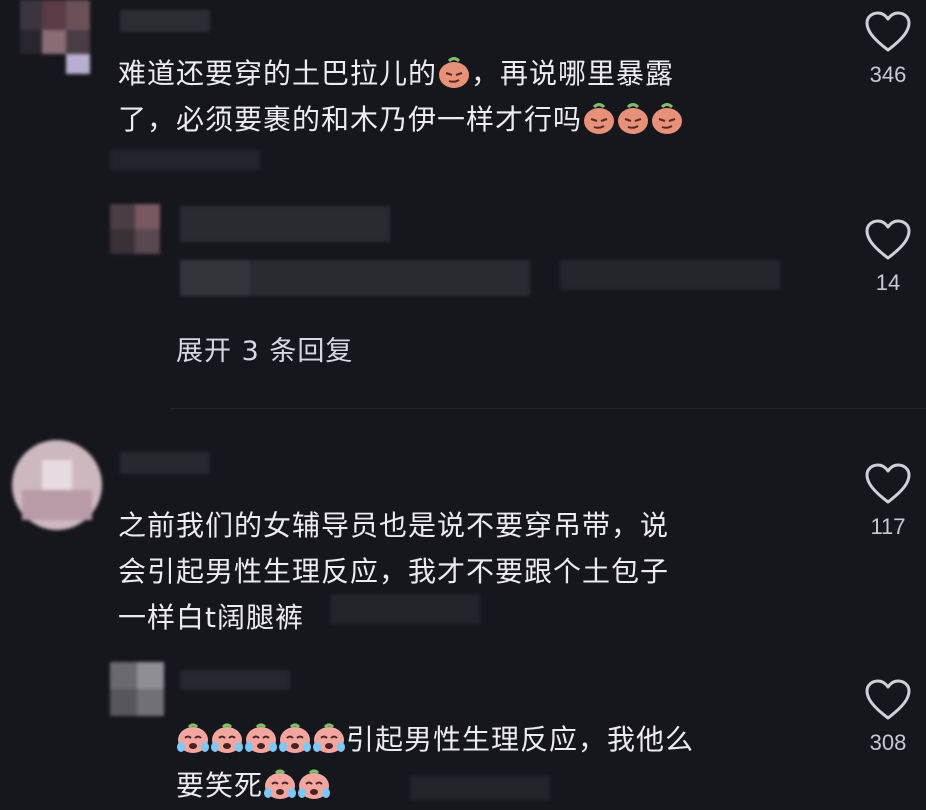 The height and width of the screenshot is (810, 926). I want to click on comment-text-line2: 了，必须要裹的和木乃伊一样才行吗, so click(401, 120).